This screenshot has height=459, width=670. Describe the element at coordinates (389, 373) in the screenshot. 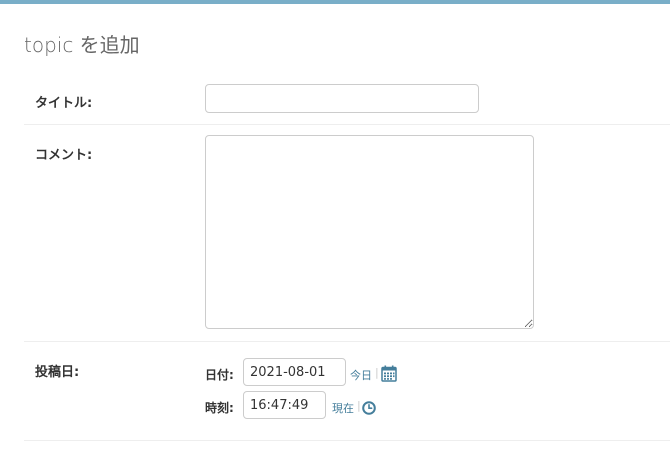

I see `calendar-icon` at that location.